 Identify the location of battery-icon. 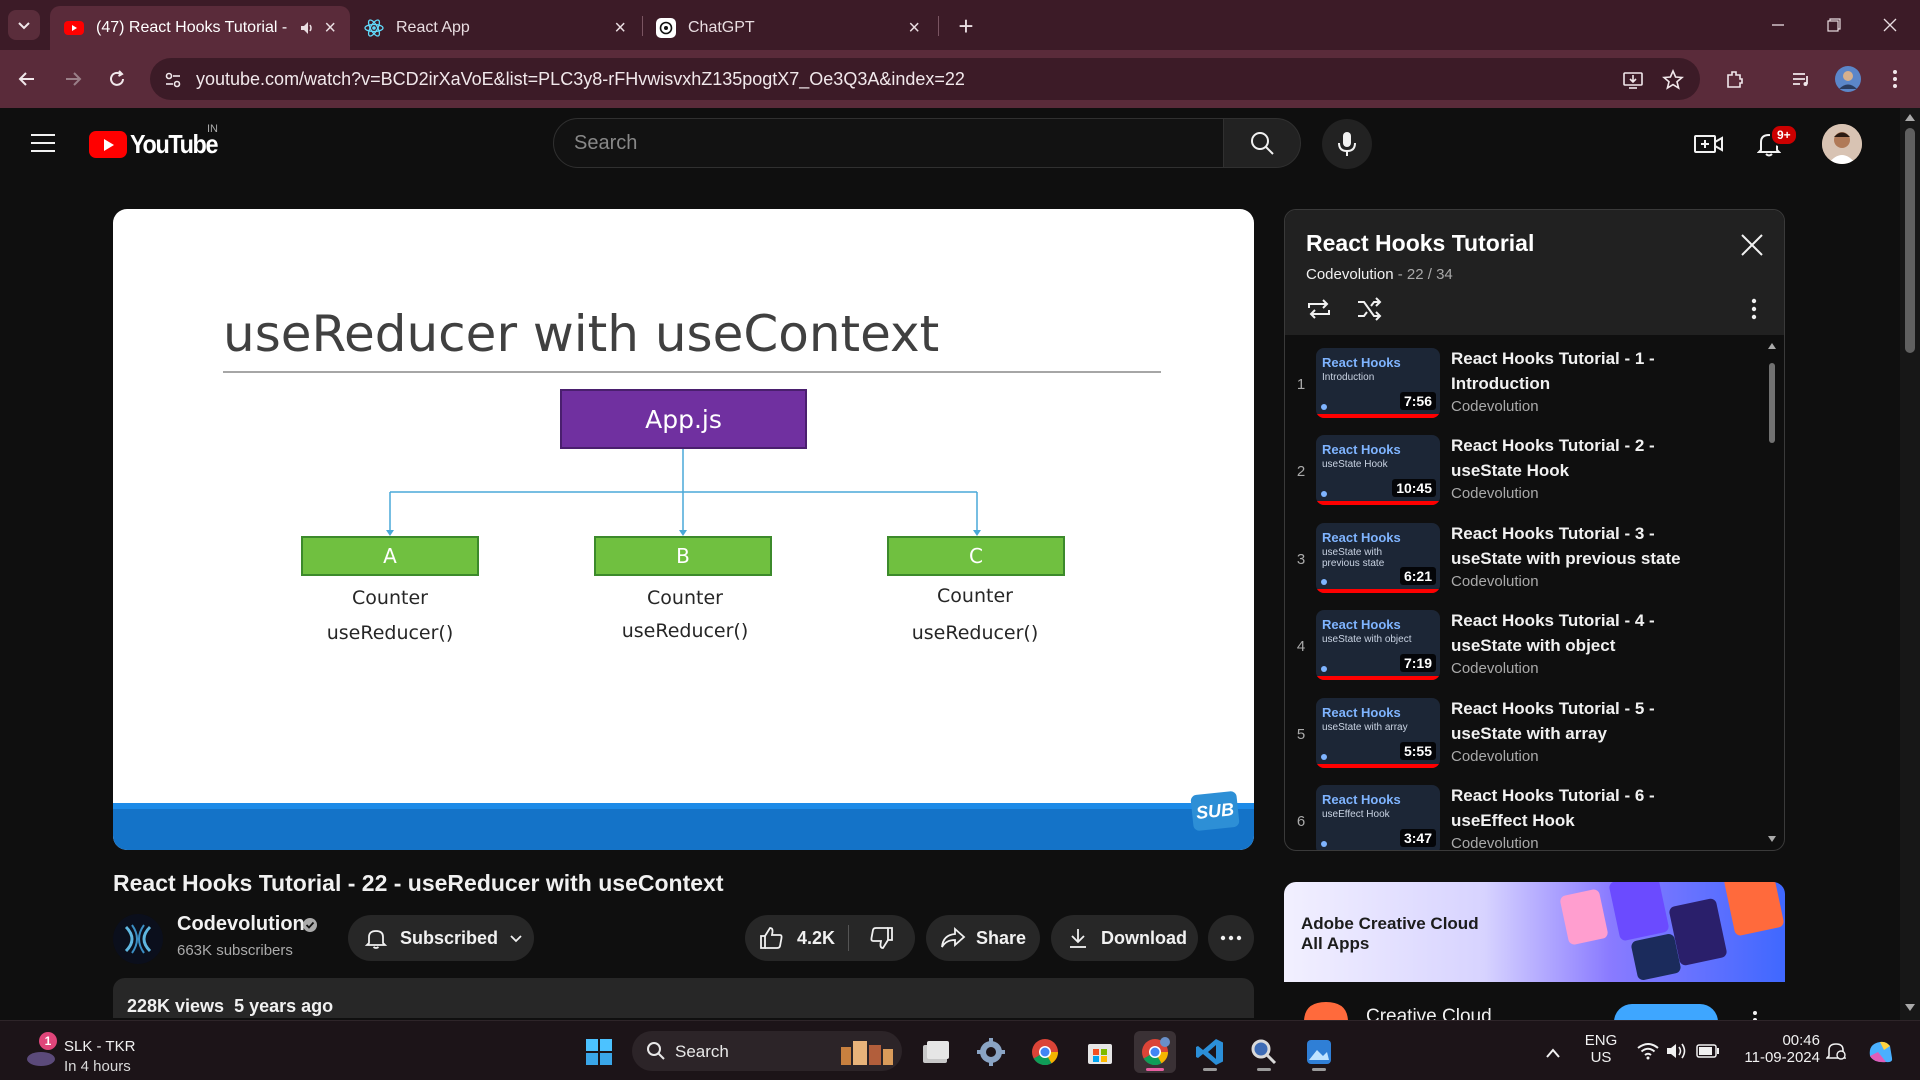
(1708, 1051).